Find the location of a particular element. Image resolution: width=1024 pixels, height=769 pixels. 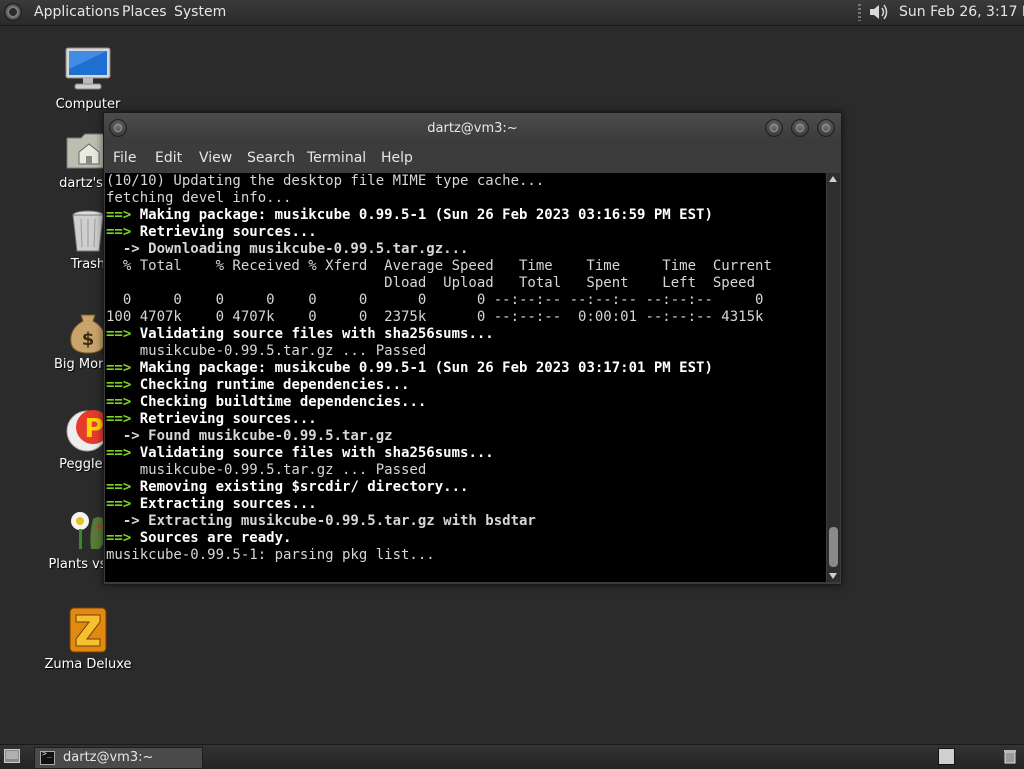

svg-text: P is located at coordinates (93, 429).